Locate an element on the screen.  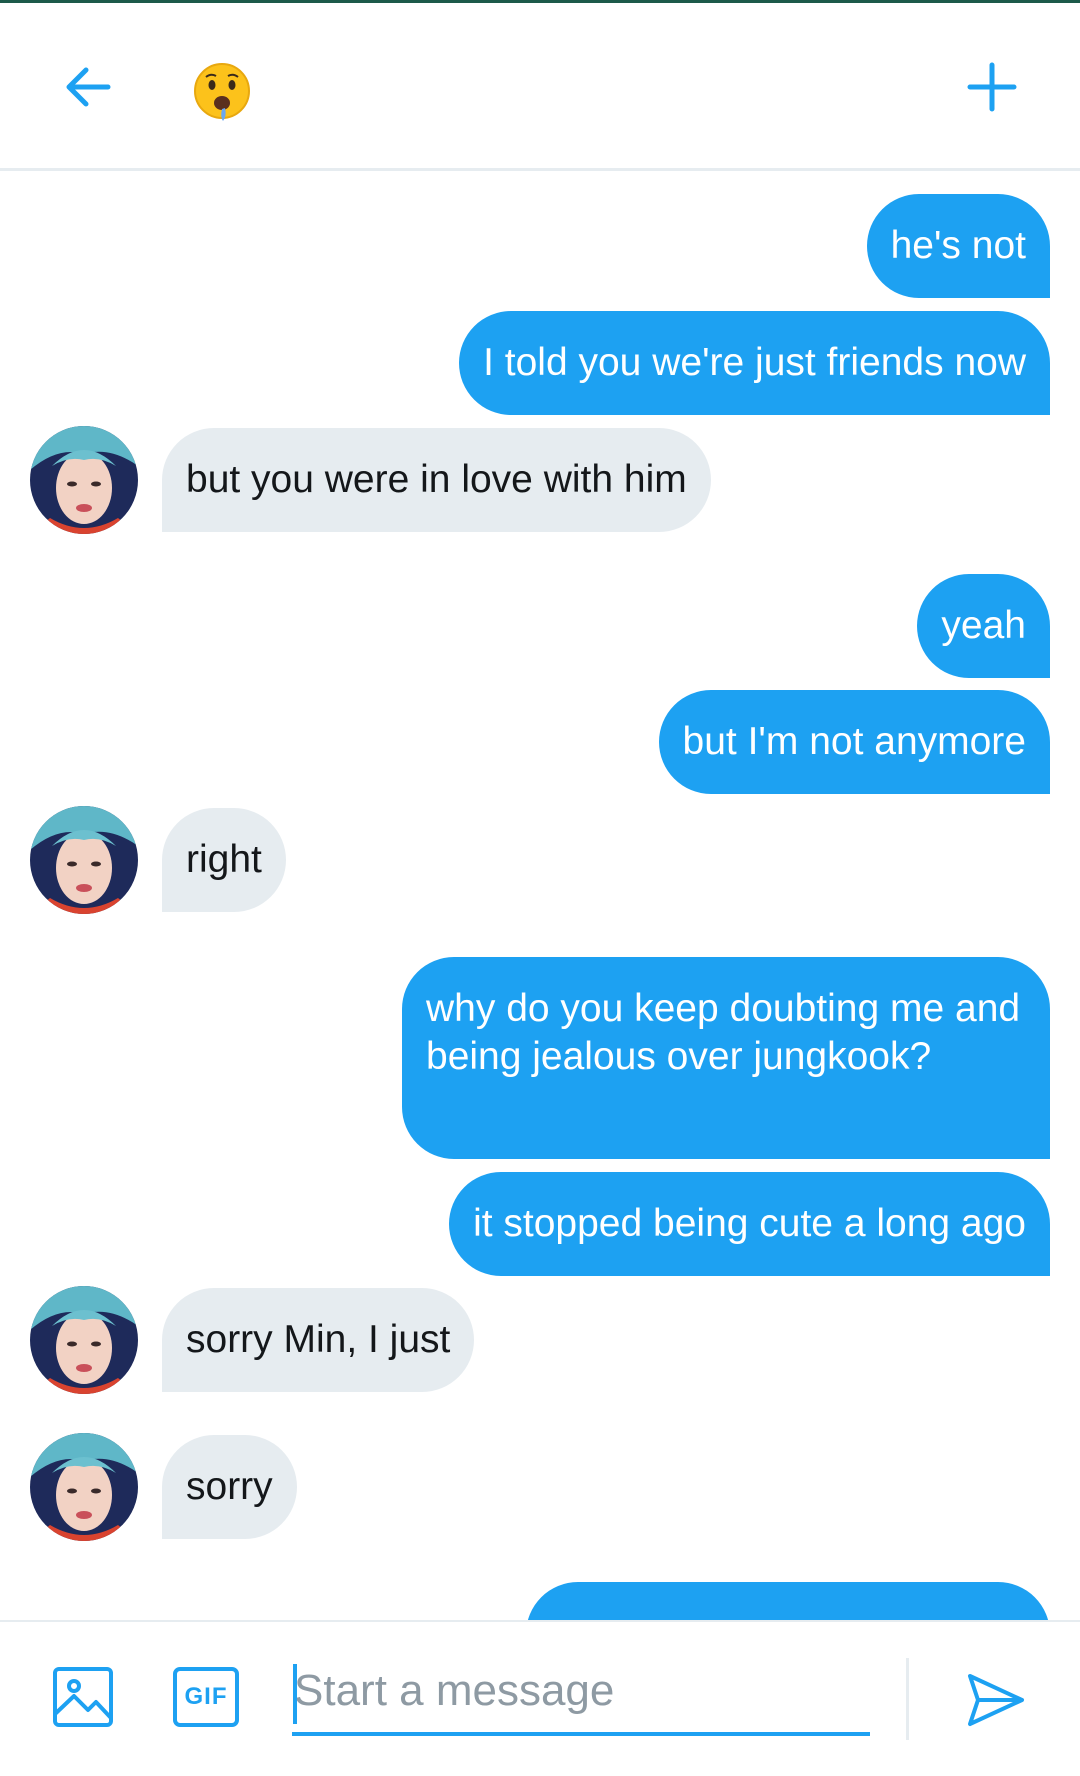
gif-label: GIF is located at coordinates (206, 1696).